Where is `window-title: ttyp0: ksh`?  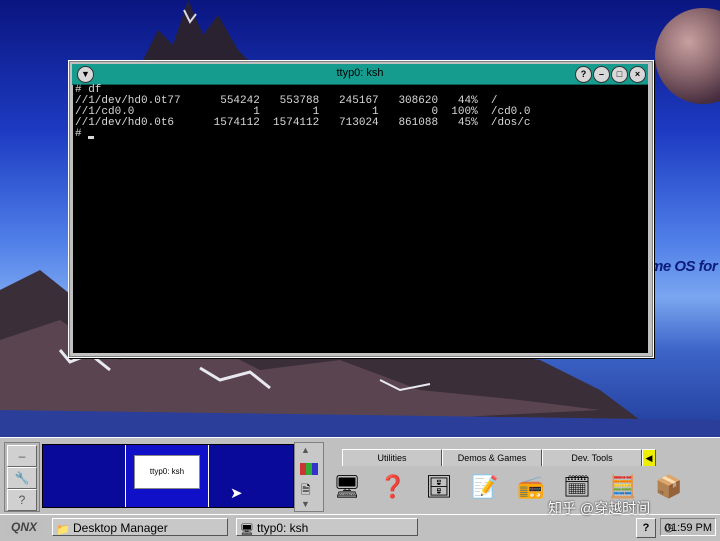 window-title: ttyp0: ksh is located at coordinates (360, 73).